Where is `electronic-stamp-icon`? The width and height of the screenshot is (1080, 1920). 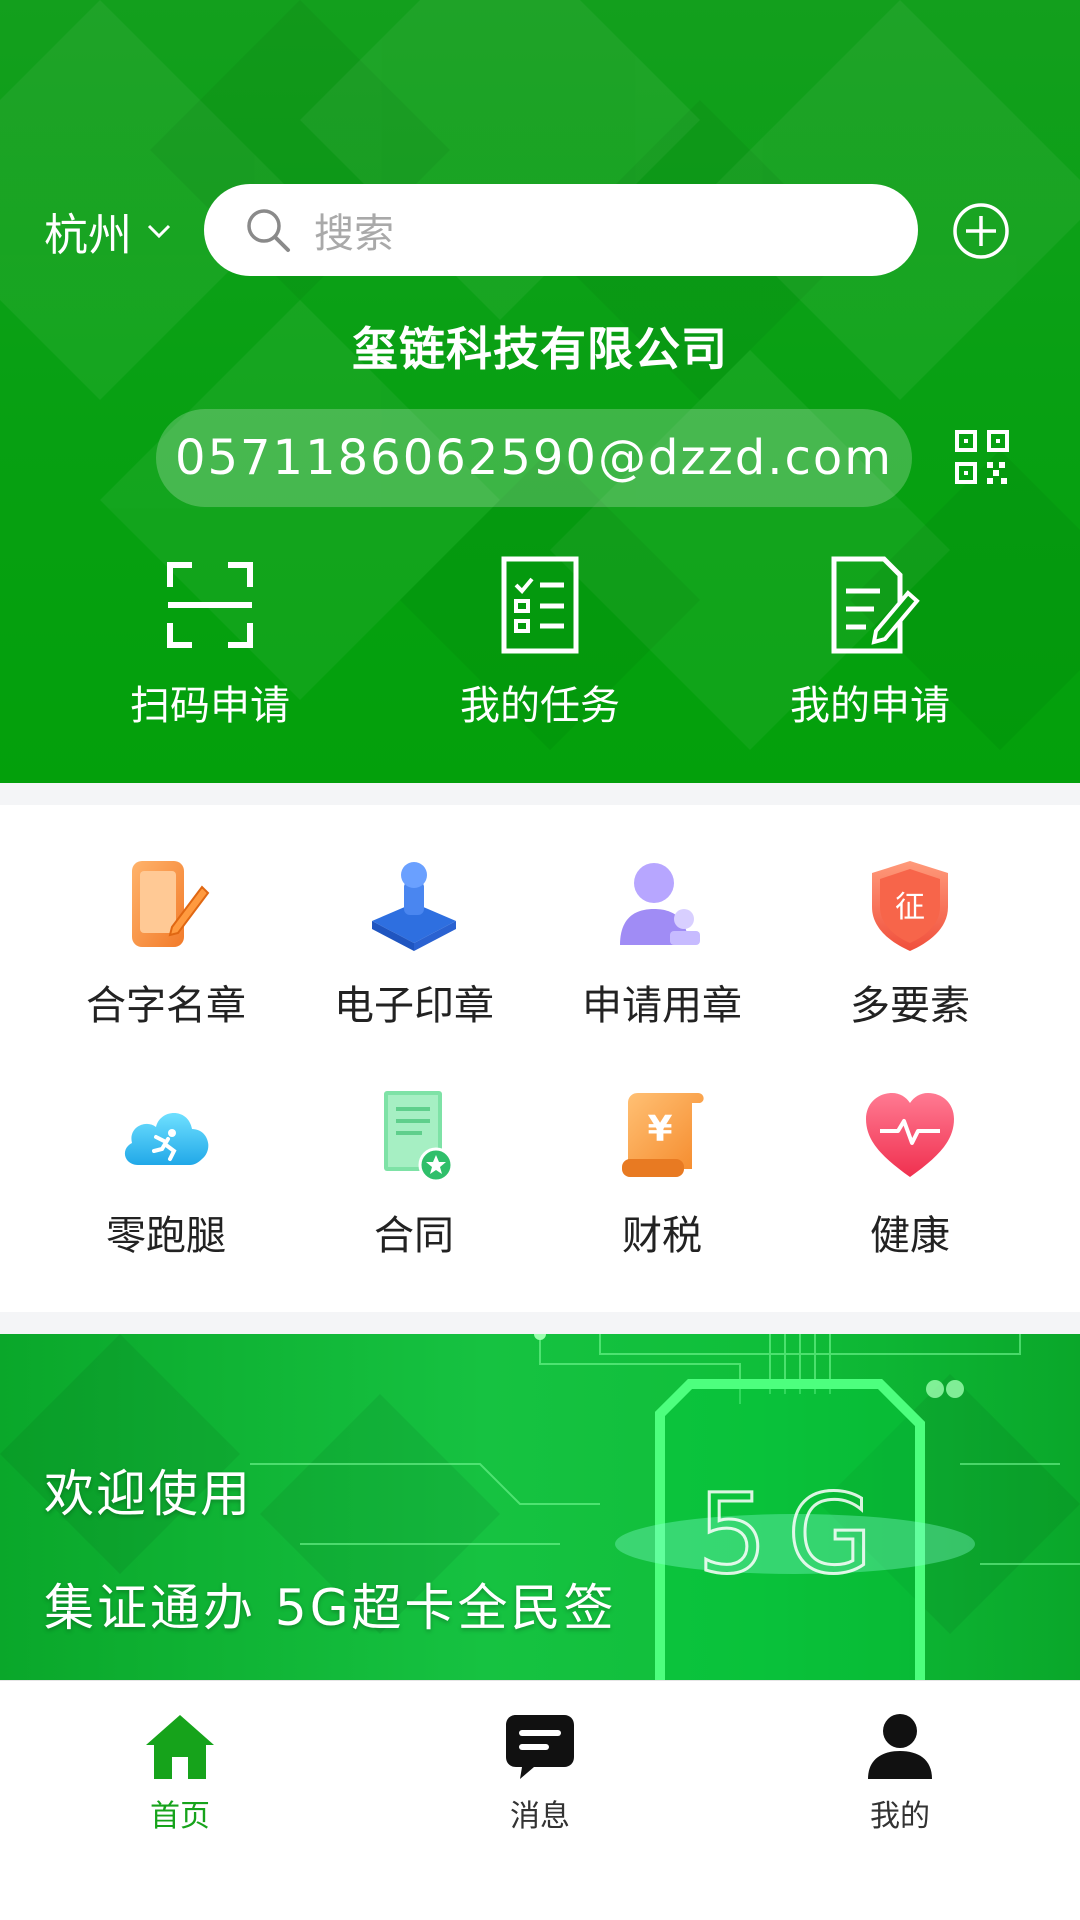
electronic-stamp-icon is located at coordinates (414, 906).